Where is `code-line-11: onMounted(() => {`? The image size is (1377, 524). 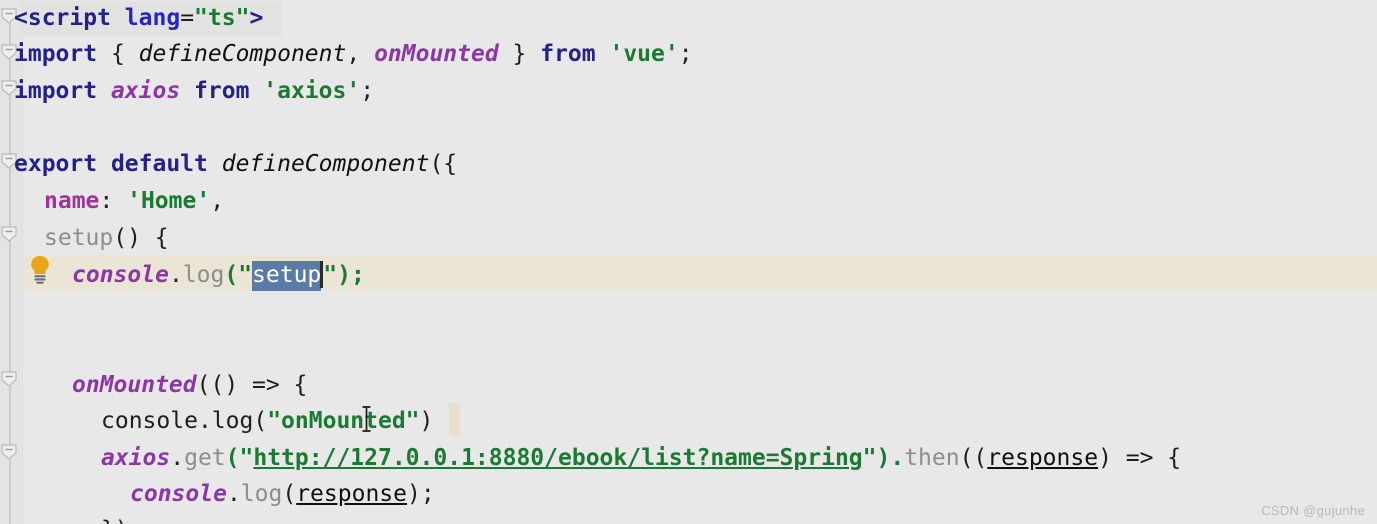 code-line-11: onMounted(() => { is located at coordinates (189, 385).